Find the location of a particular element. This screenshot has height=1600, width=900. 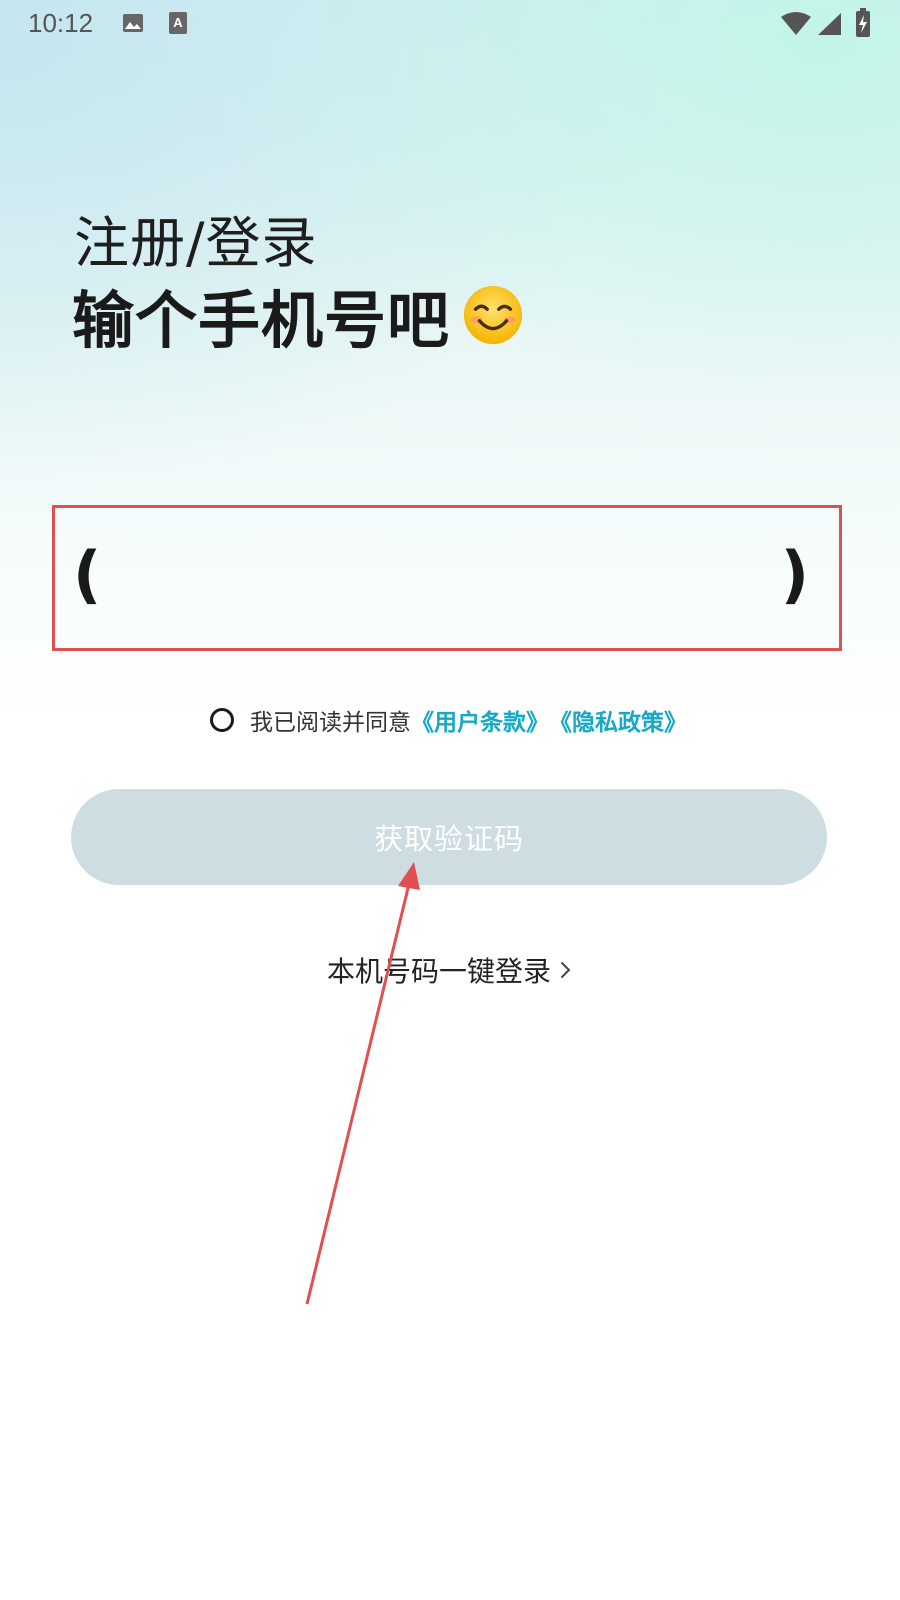

one-click-login-link: 本机号码一键登录 is located at coordinates (450, 970).